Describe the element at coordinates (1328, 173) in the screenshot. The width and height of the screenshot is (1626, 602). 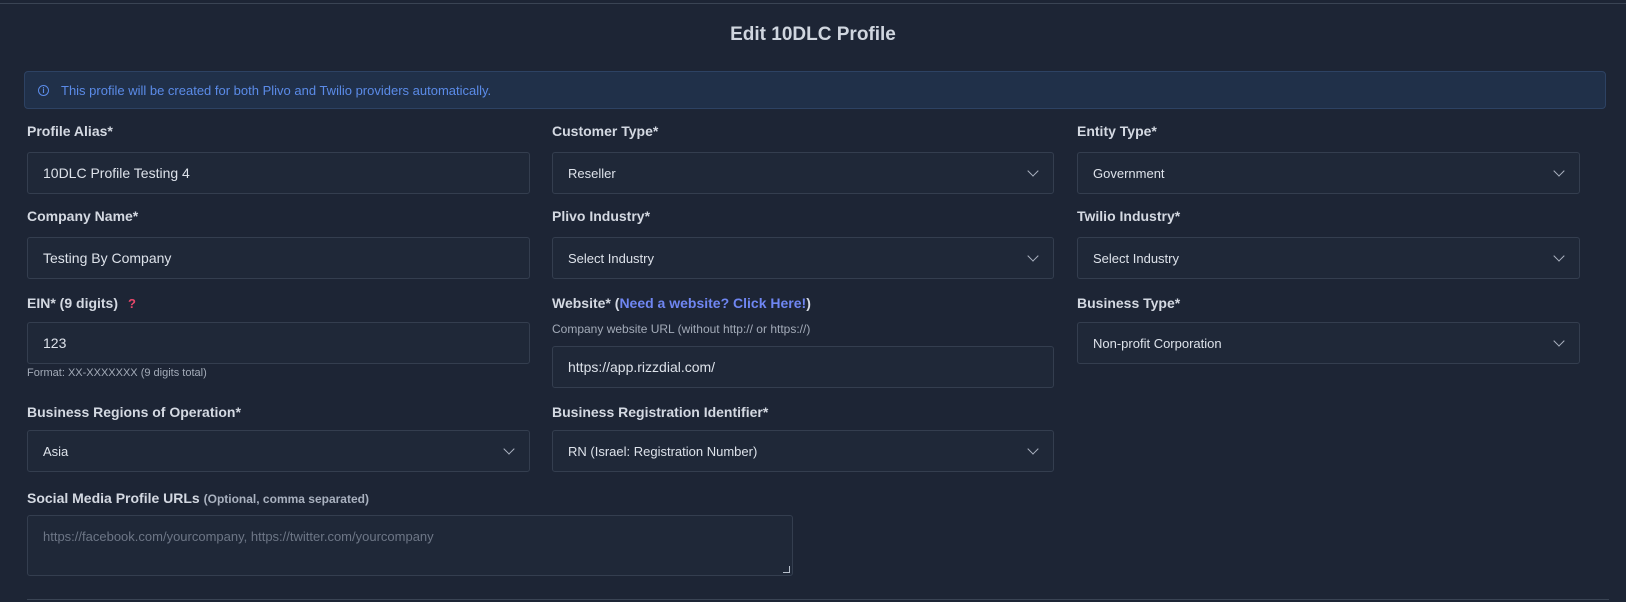
I see `entity-type-select: Government` at that location.